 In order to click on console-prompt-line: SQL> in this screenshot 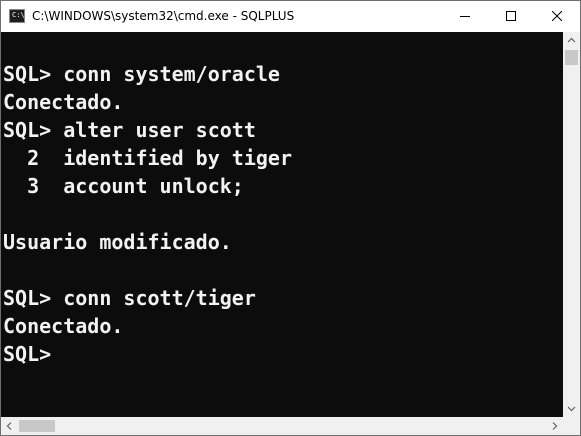, I will do `click(27, 354)`.